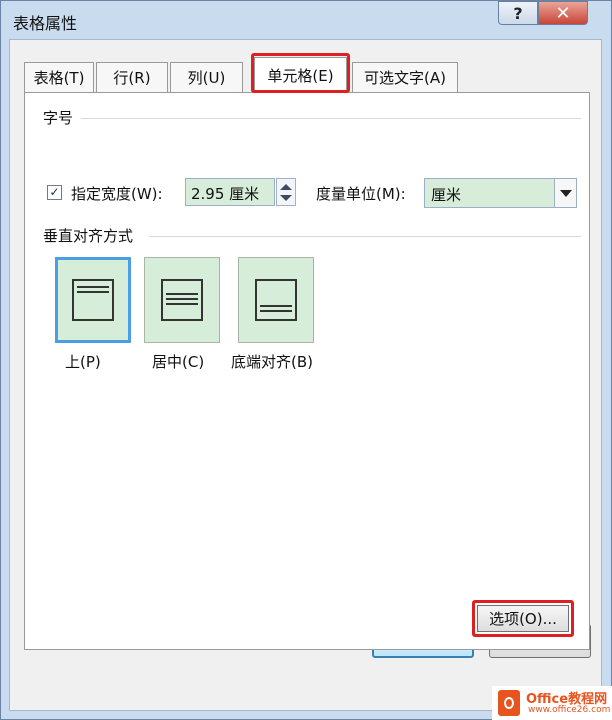 The width and height of the screenshot is (612, 720). Describe the element at coordinates (509, 703) in the screenshot. I see `office-logo-icon` at that location.